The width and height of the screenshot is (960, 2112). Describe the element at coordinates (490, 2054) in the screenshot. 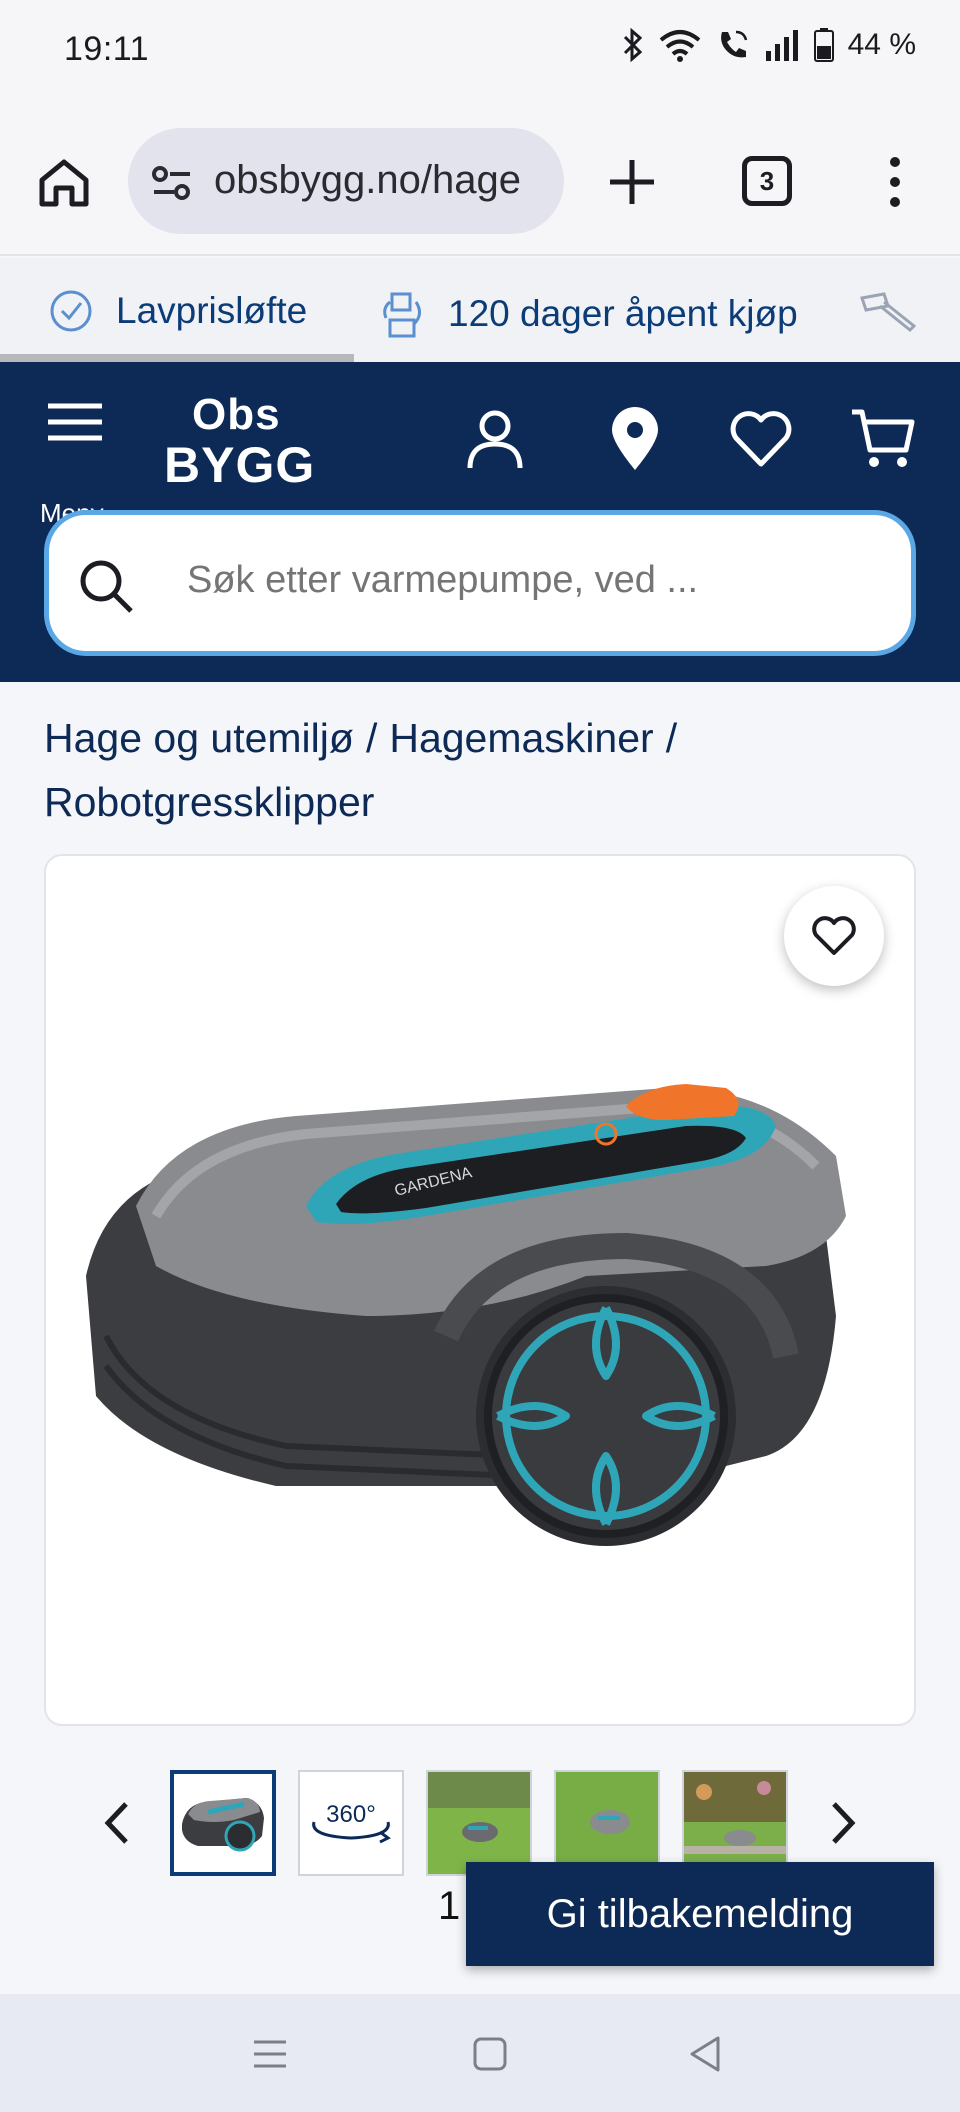

I see `home-nav-icon` at that location.